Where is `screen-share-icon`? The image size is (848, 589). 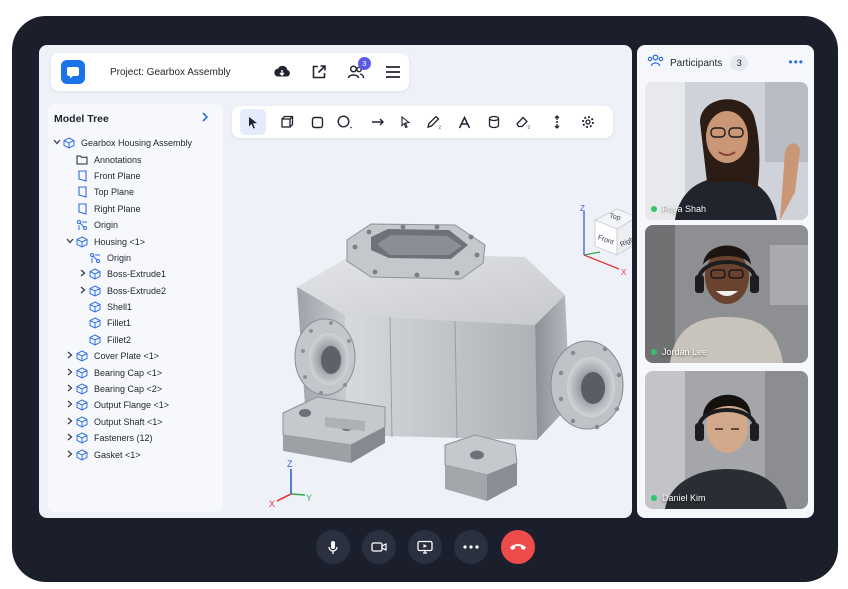
screen-share-icon is located at coordinates (425, 547).